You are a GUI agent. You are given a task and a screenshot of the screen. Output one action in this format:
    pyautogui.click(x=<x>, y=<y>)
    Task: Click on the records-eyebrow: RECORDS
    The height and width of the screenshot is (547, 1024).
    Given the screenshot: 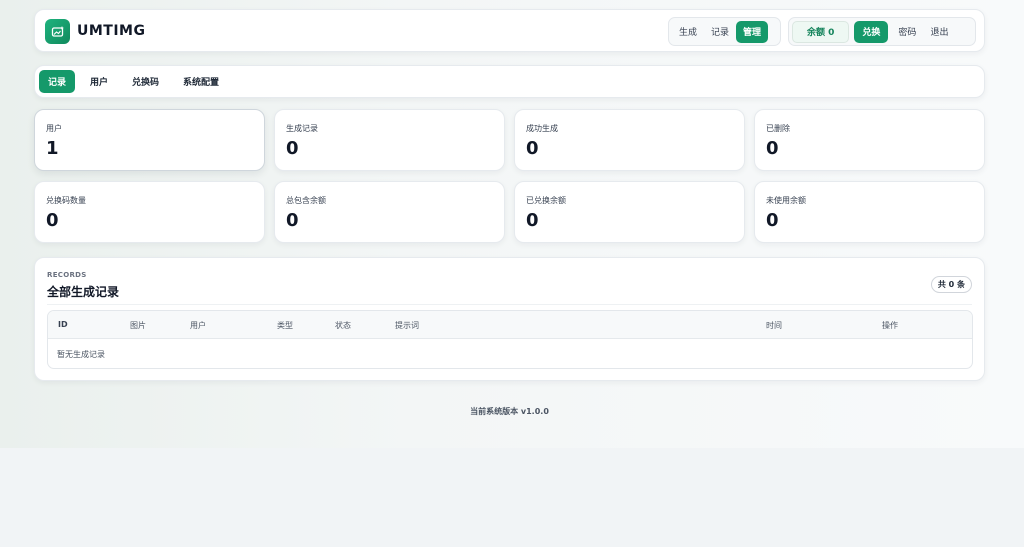 What is the action you would take?
    pyautogui.click(x=67, y=275)
    